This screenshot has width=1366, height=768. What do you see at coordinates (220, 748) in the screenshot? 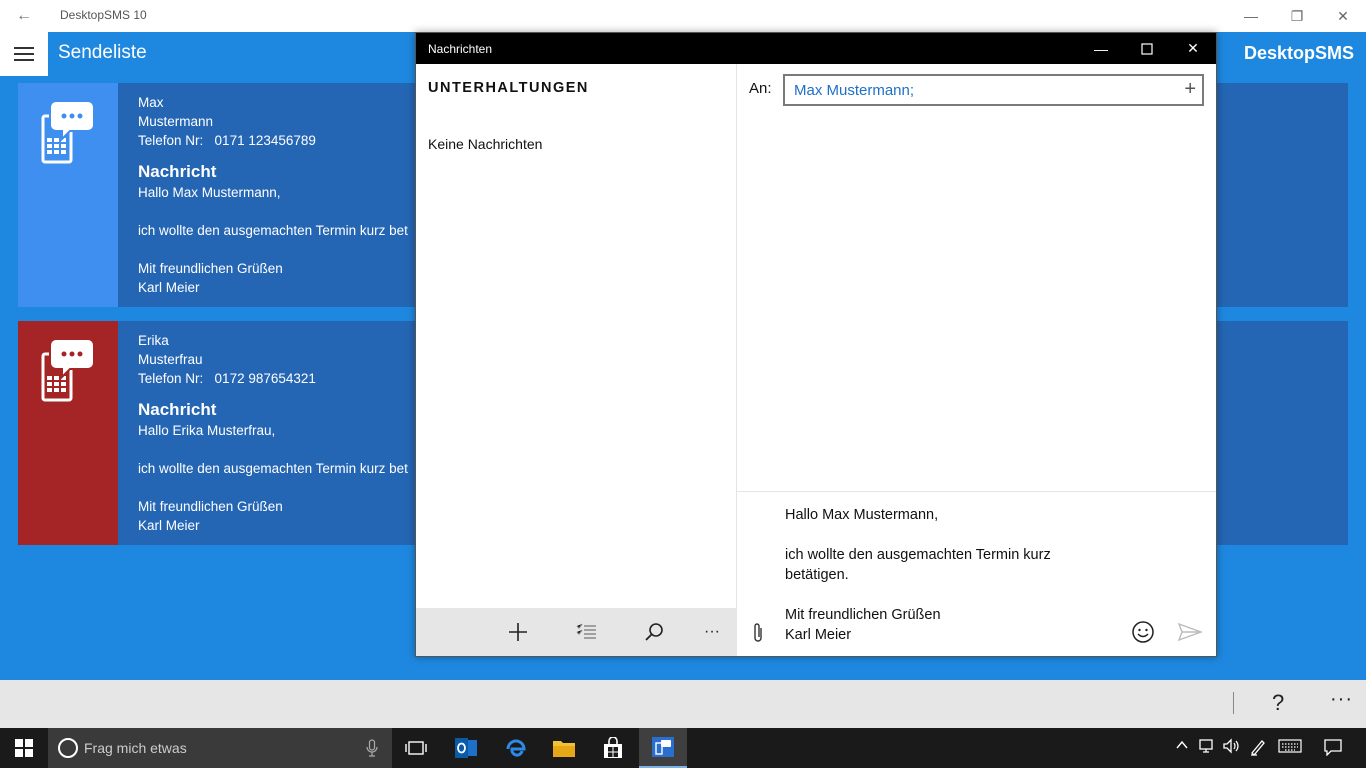
I see `cortana-search-box: Frag mich etwas` at bounding box center [220, 748].